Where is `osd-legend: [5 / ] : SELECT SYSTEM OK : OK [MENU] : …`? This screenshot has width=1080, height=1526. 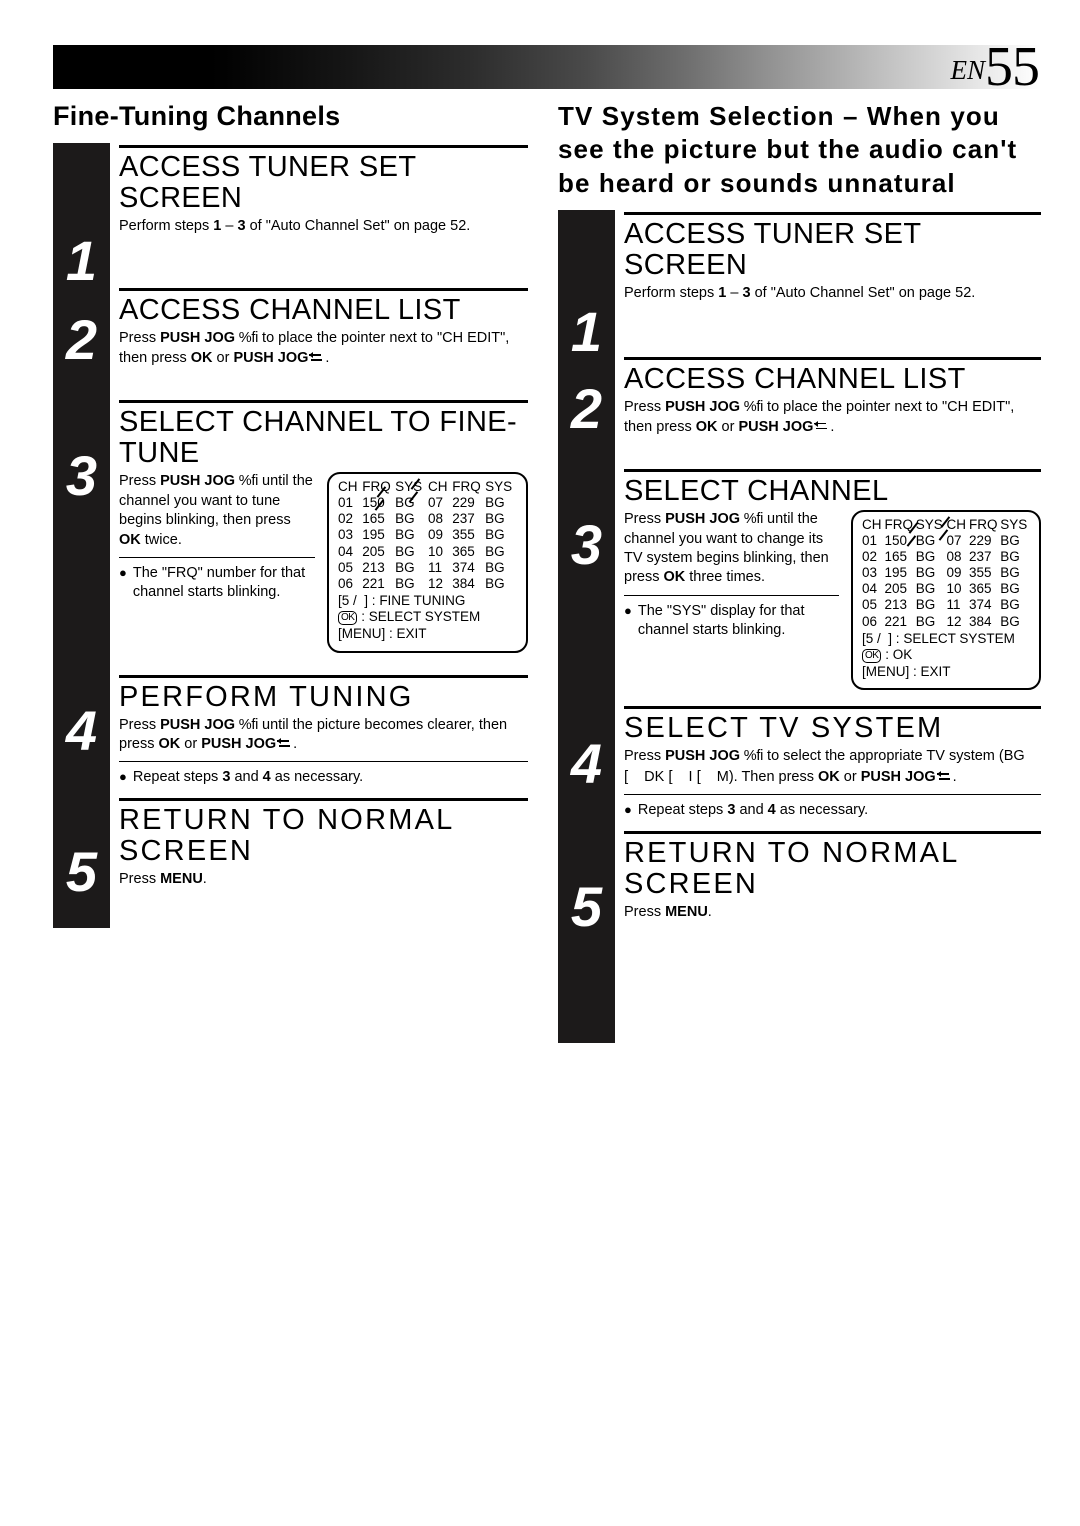 osd-legend: [5 / ] : SELECT SYSTEM OK : OK [MENU] : … is located at coordinates (946, 656).